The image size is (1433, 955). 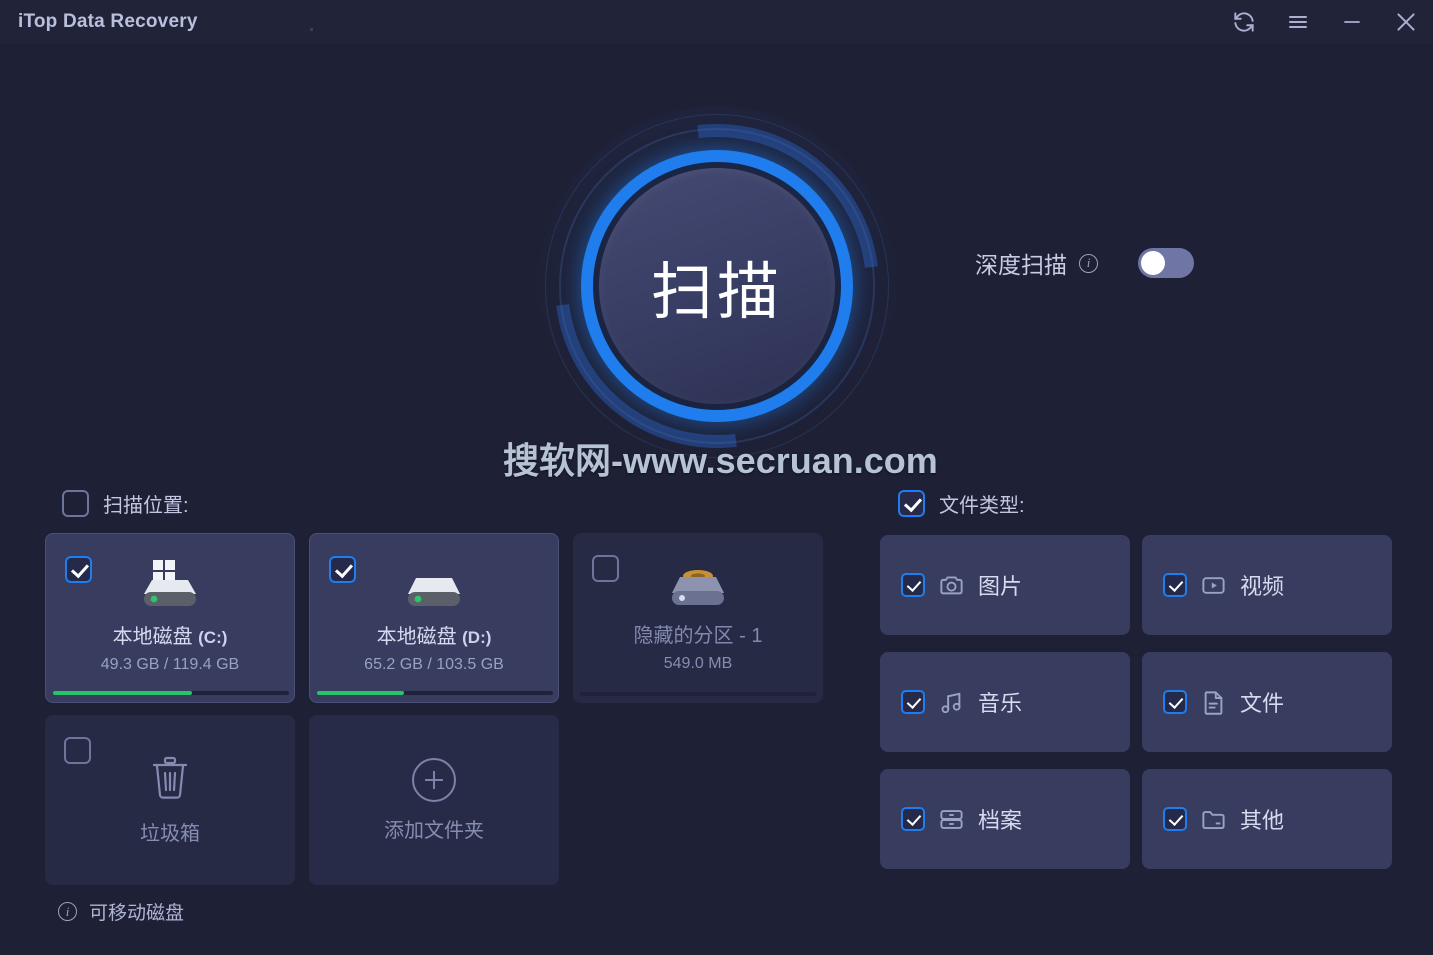 I want to click on window-controls, so click(x=1325, y=22).